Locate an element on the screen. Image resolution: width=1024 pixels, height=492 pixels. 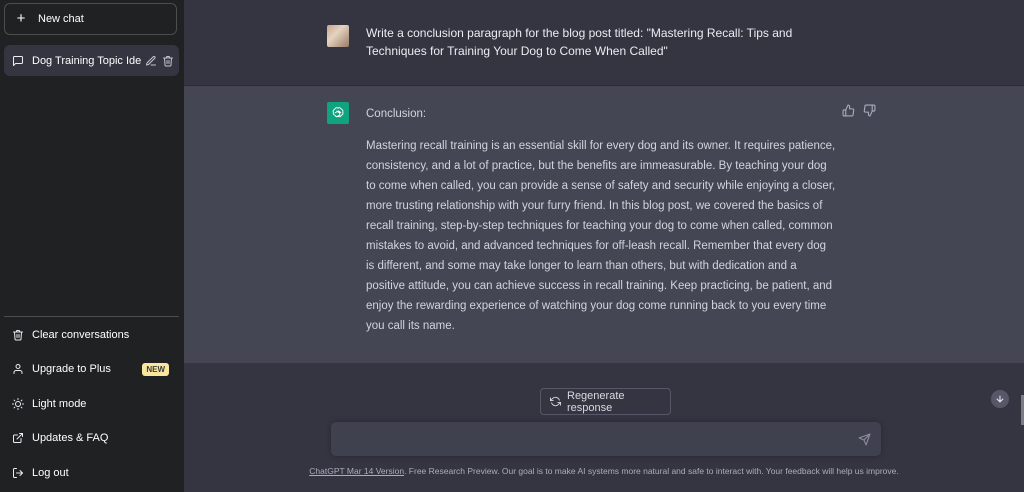
sidebar-divider is located at coordinates (91, 316).